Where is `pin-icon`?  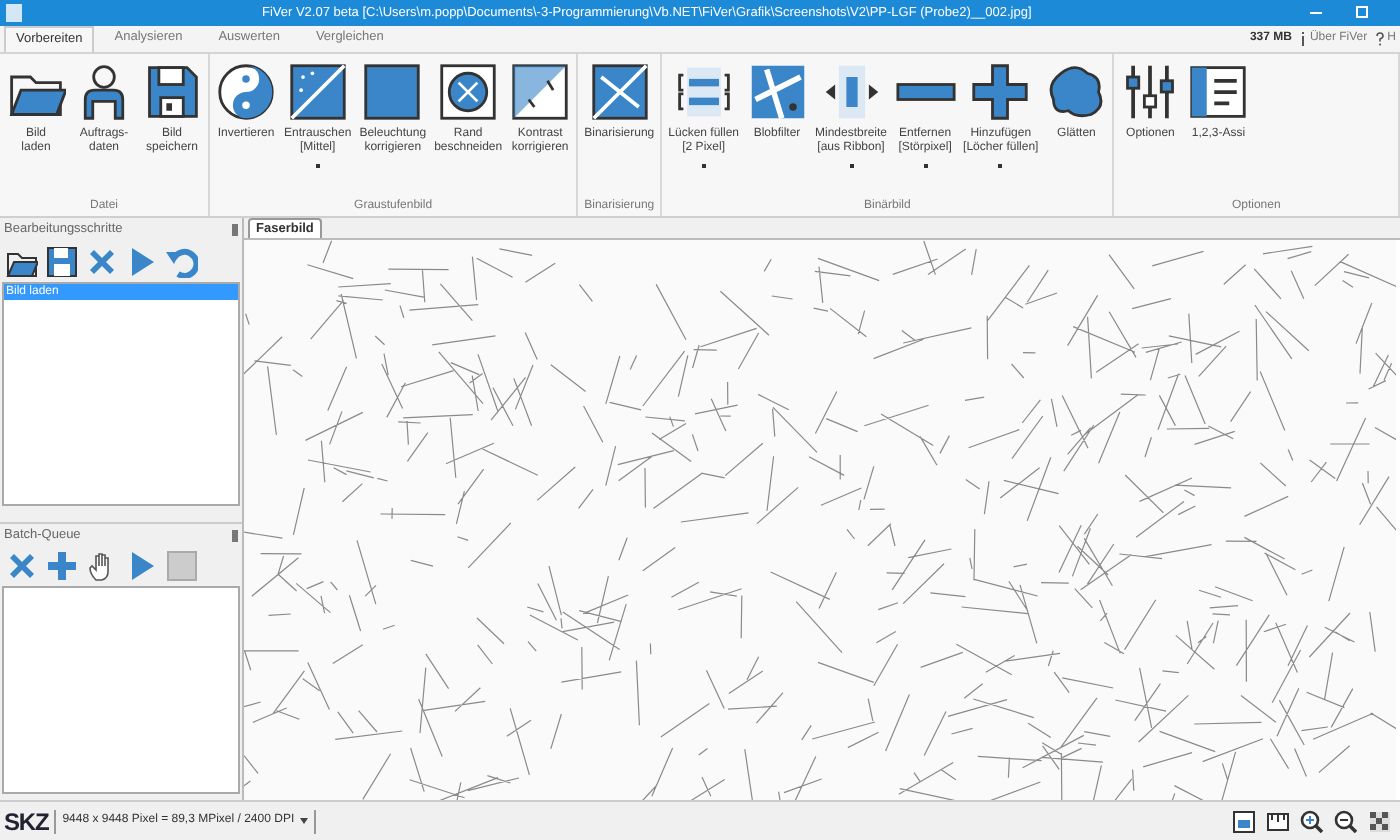 pin-icon is located at coordinates (235, 535).